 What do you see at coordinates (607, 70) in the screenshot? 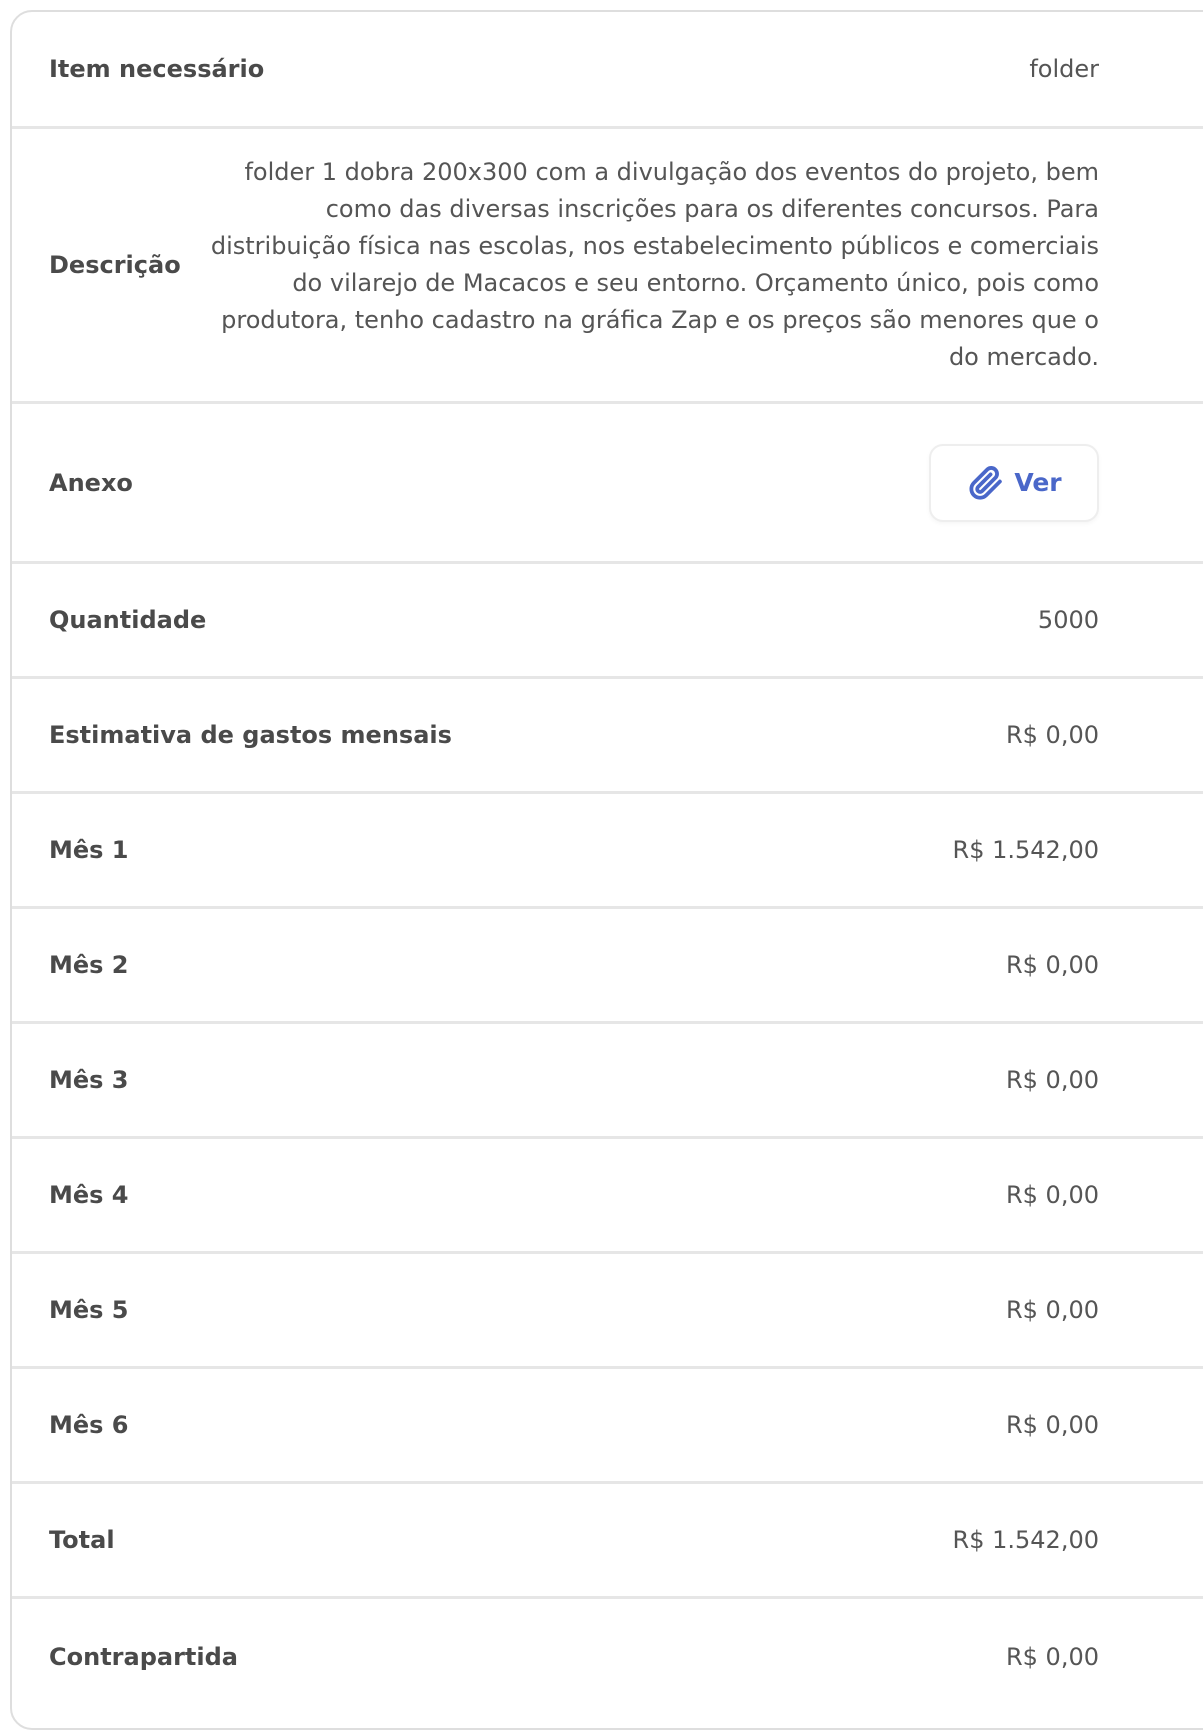
I see `row-item-necessario: Item necessário folder` at bounding box center [607, 70].